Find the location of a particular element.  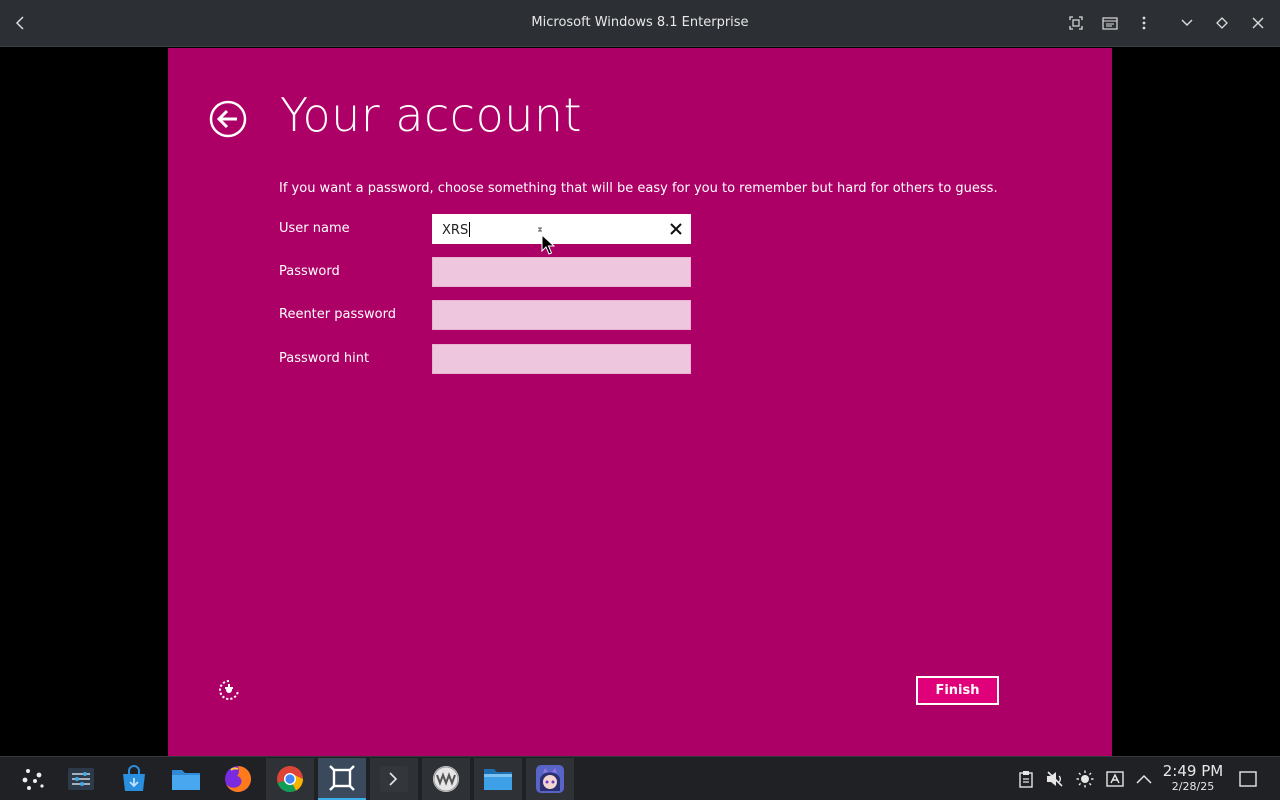

clipboard-icon is located at coordinates (1026, 779).